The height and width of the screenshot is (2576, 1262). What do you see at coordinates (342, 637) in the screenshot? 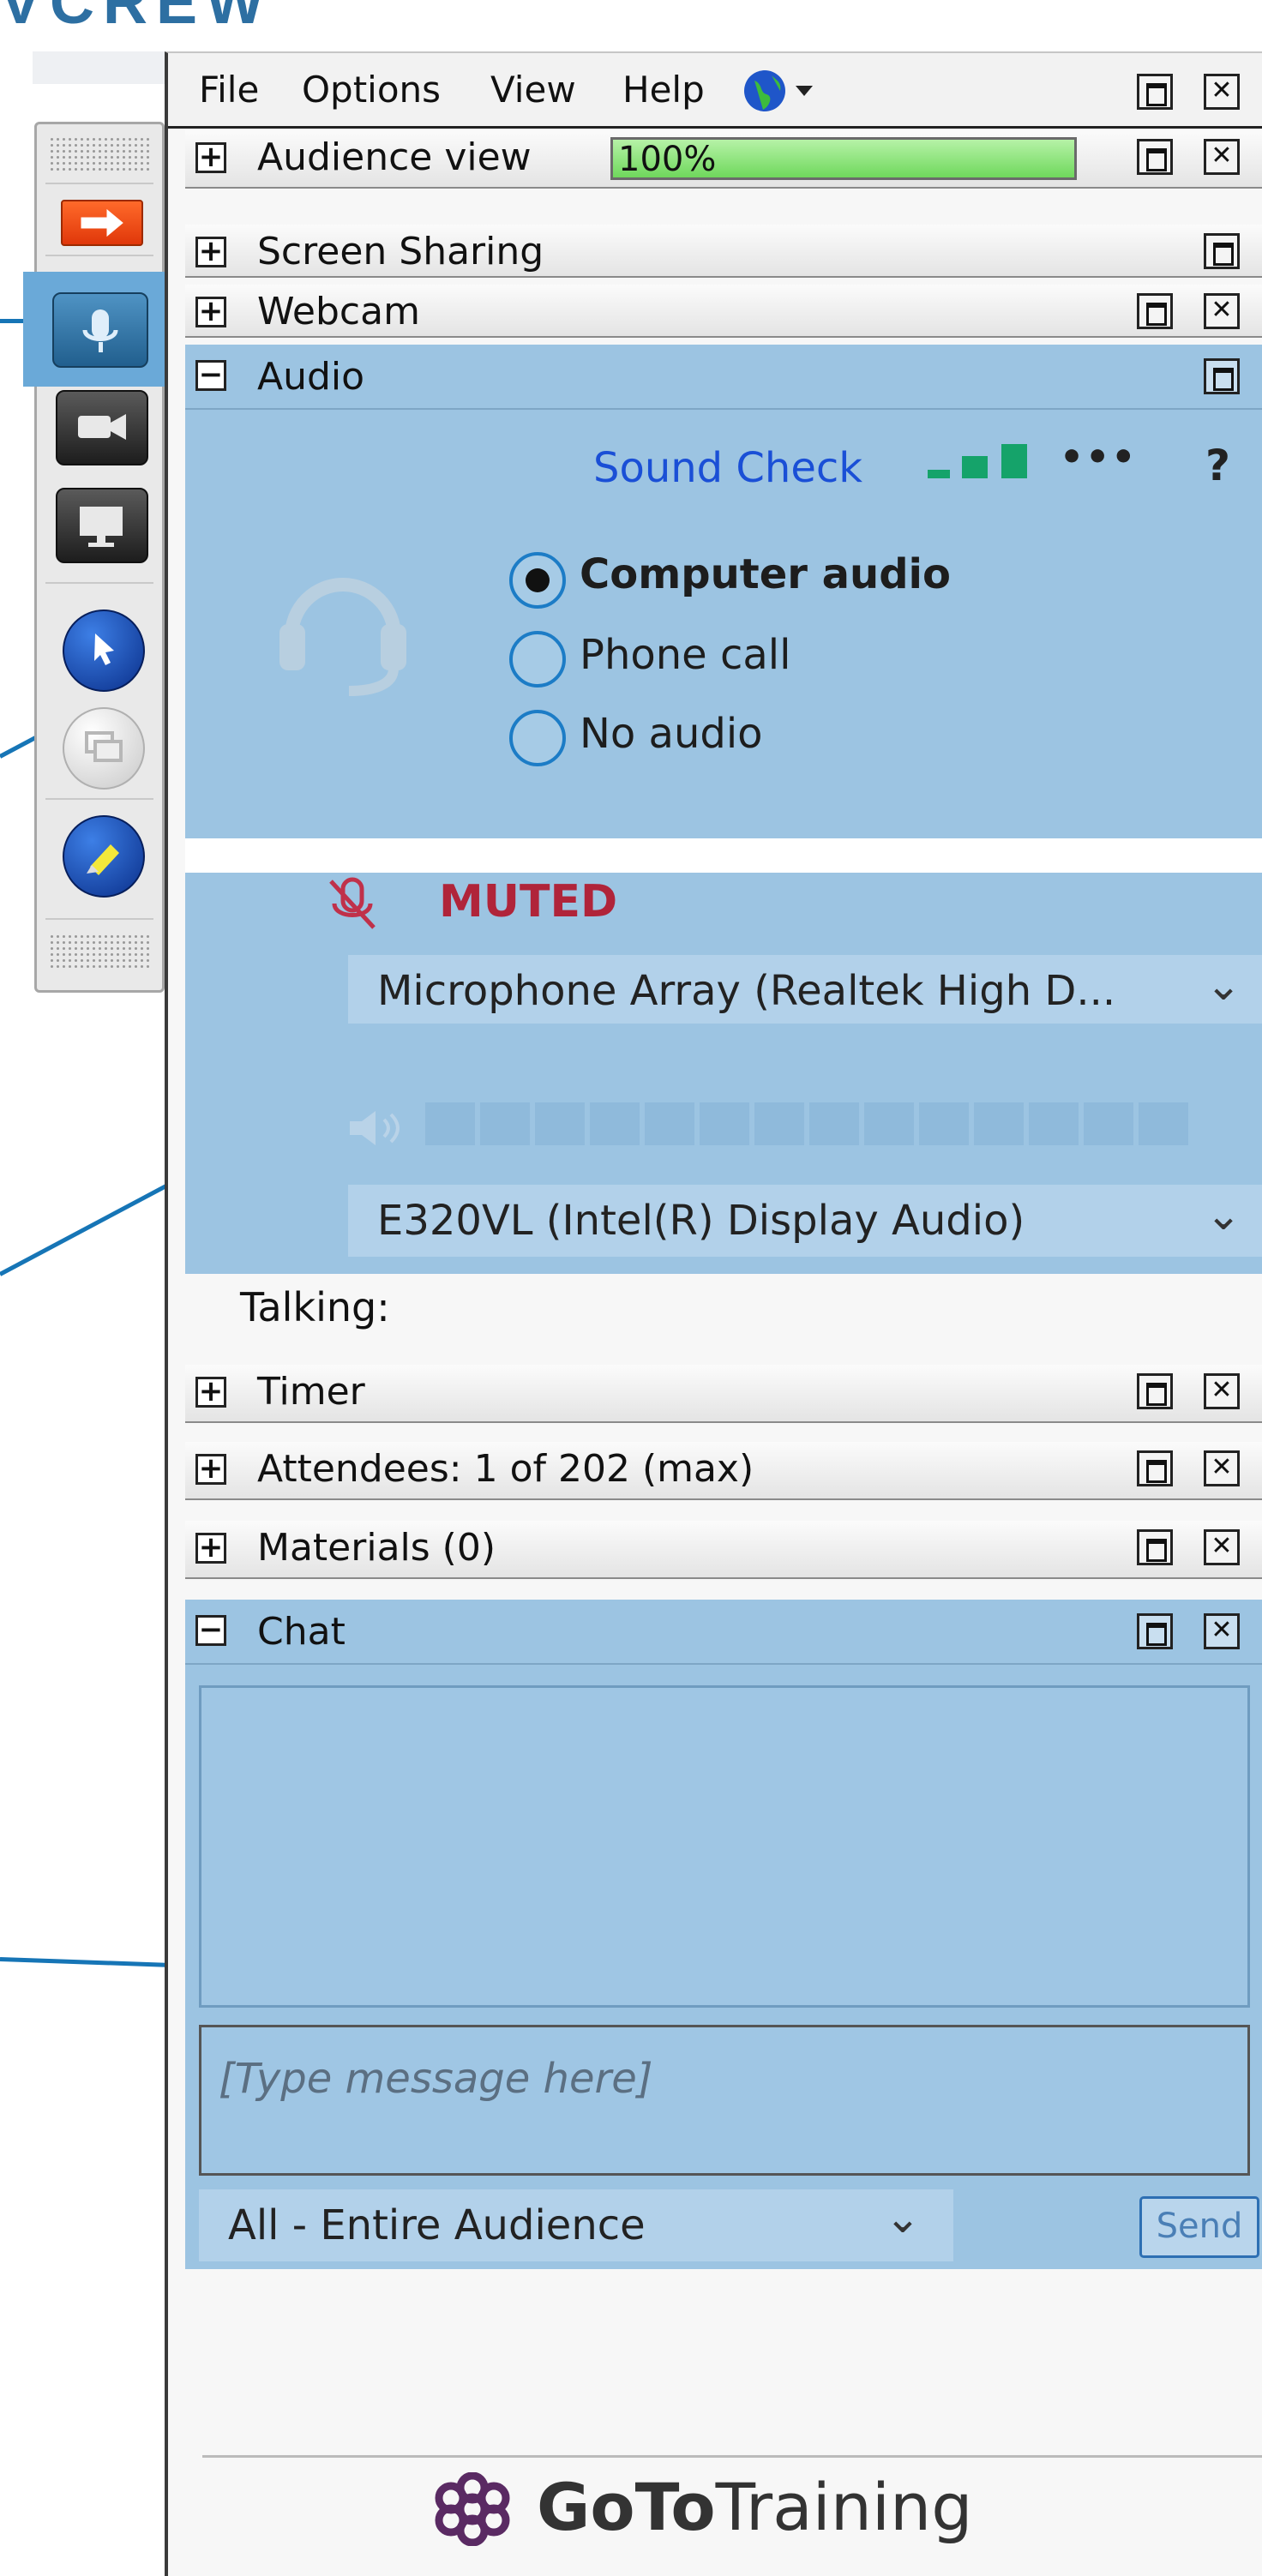
I see `headset-icon` at bounding box center [342, 637].